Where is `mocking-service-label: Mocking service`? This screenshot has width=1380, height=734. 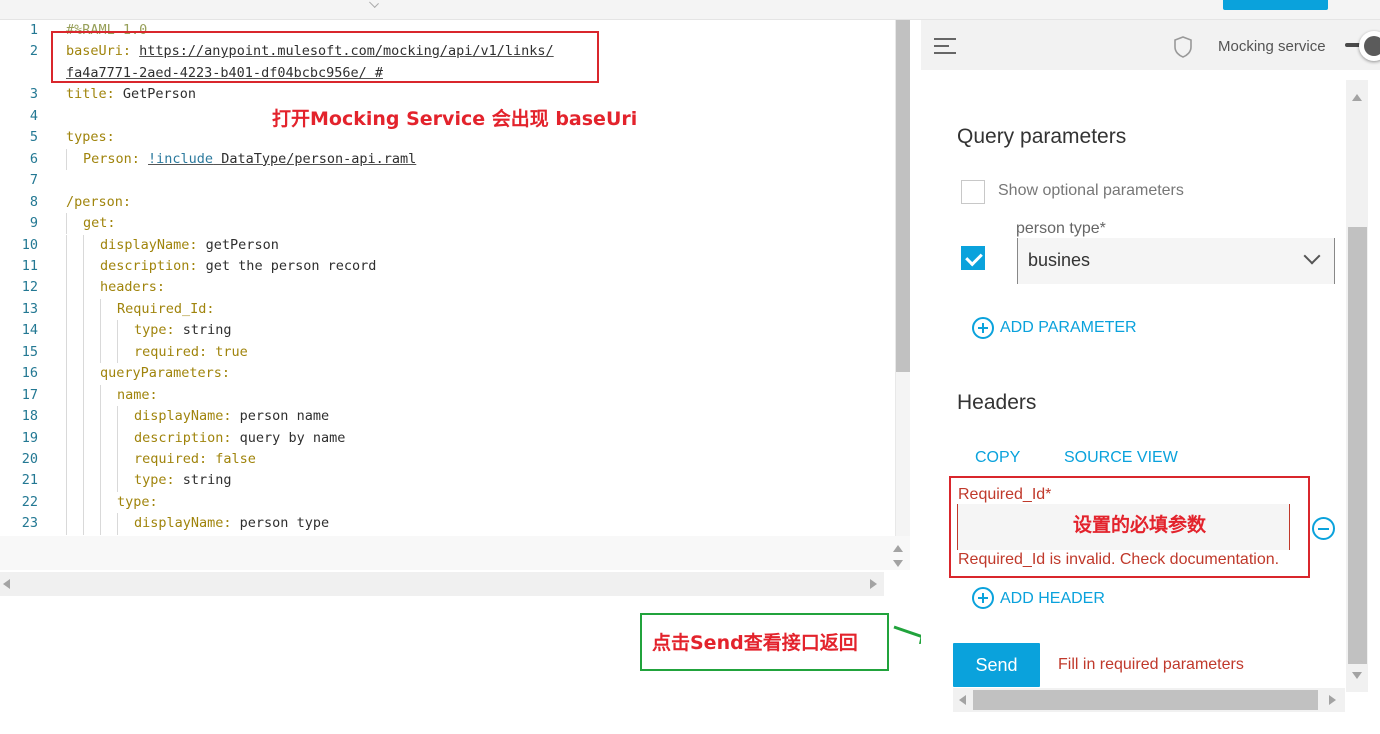 mocking-service-label: Mocking service is located at coordinates (1272, 46).